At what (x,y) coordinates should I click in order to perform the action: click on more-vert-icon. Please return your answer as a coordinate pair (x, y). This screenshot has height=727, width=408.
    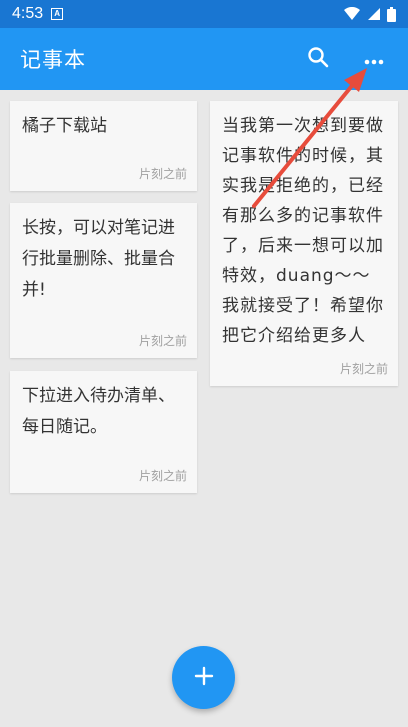
    Looking at the image, I should click on (374, 59).